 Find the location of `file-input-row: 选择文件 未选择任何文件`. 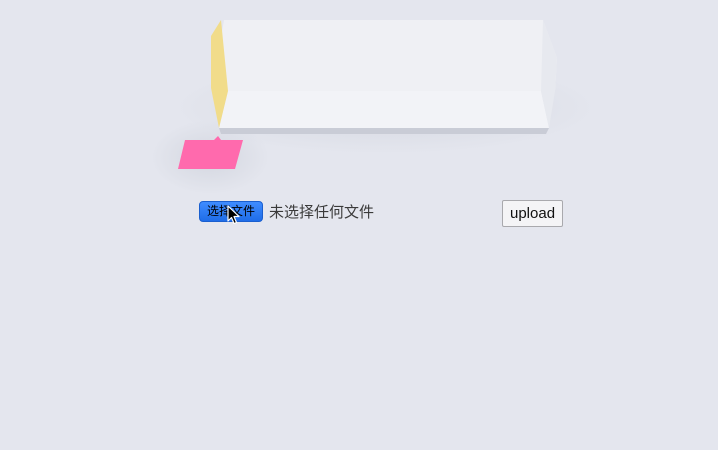

file-input-row: 选择文件 未选择任何文件 is located at coordinates (286, 211).